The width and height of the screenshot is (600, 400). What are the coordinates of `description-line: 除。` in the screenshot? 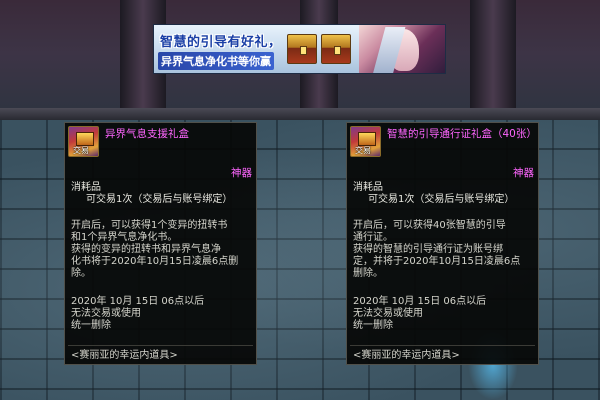 It's located at (81, 273).